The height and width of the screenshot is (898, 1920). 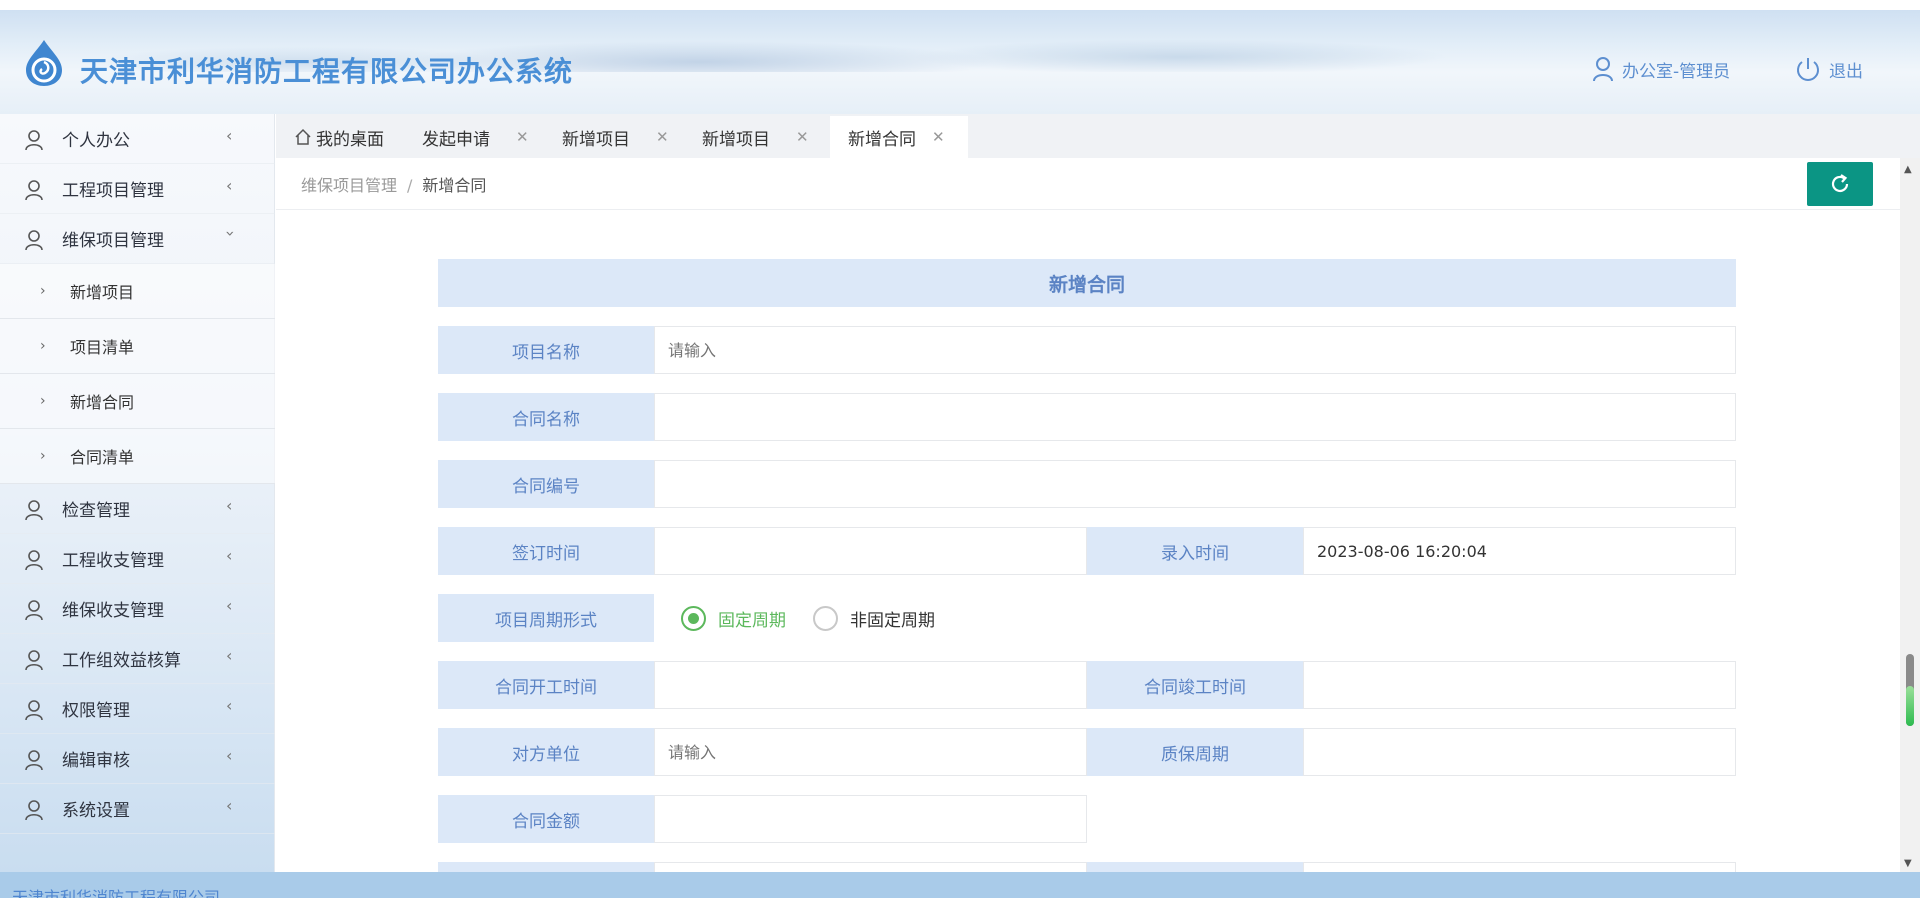 I want to click on sidebar-item-inspection: 检查管理 ‹, so click(x=137, y=509).